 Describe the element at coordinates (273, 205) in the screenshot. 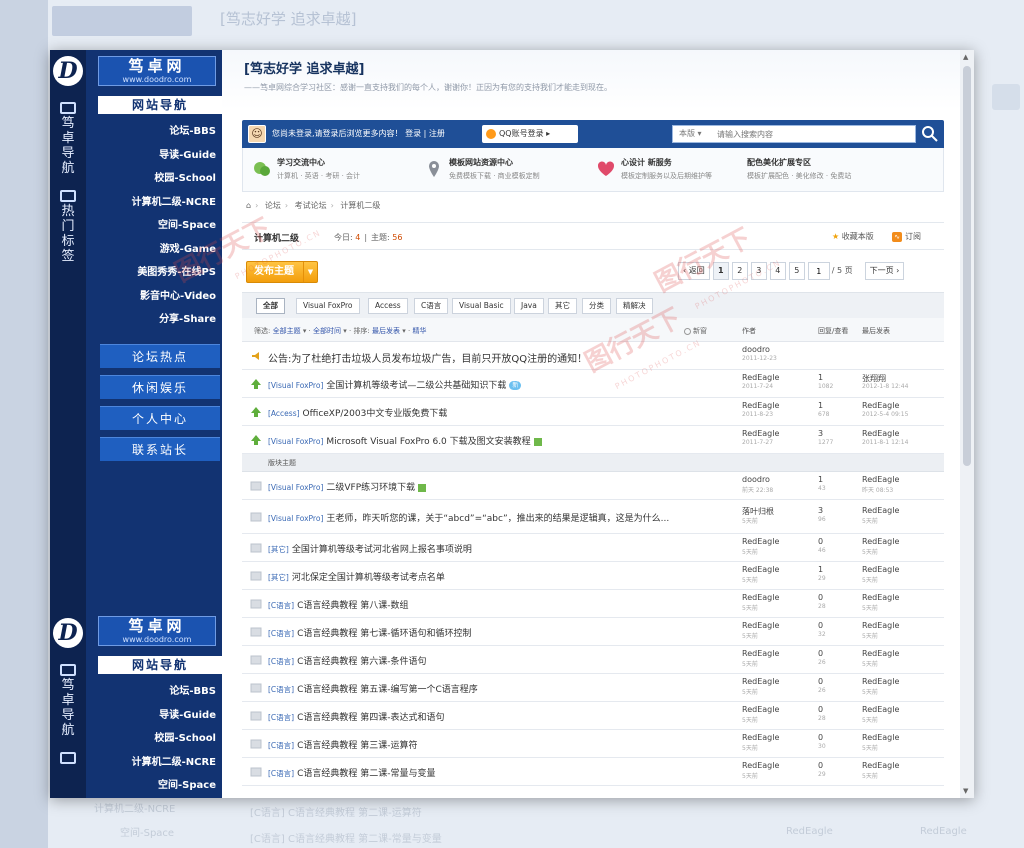

I see `breadcrumb-item: 论坛` at that location.